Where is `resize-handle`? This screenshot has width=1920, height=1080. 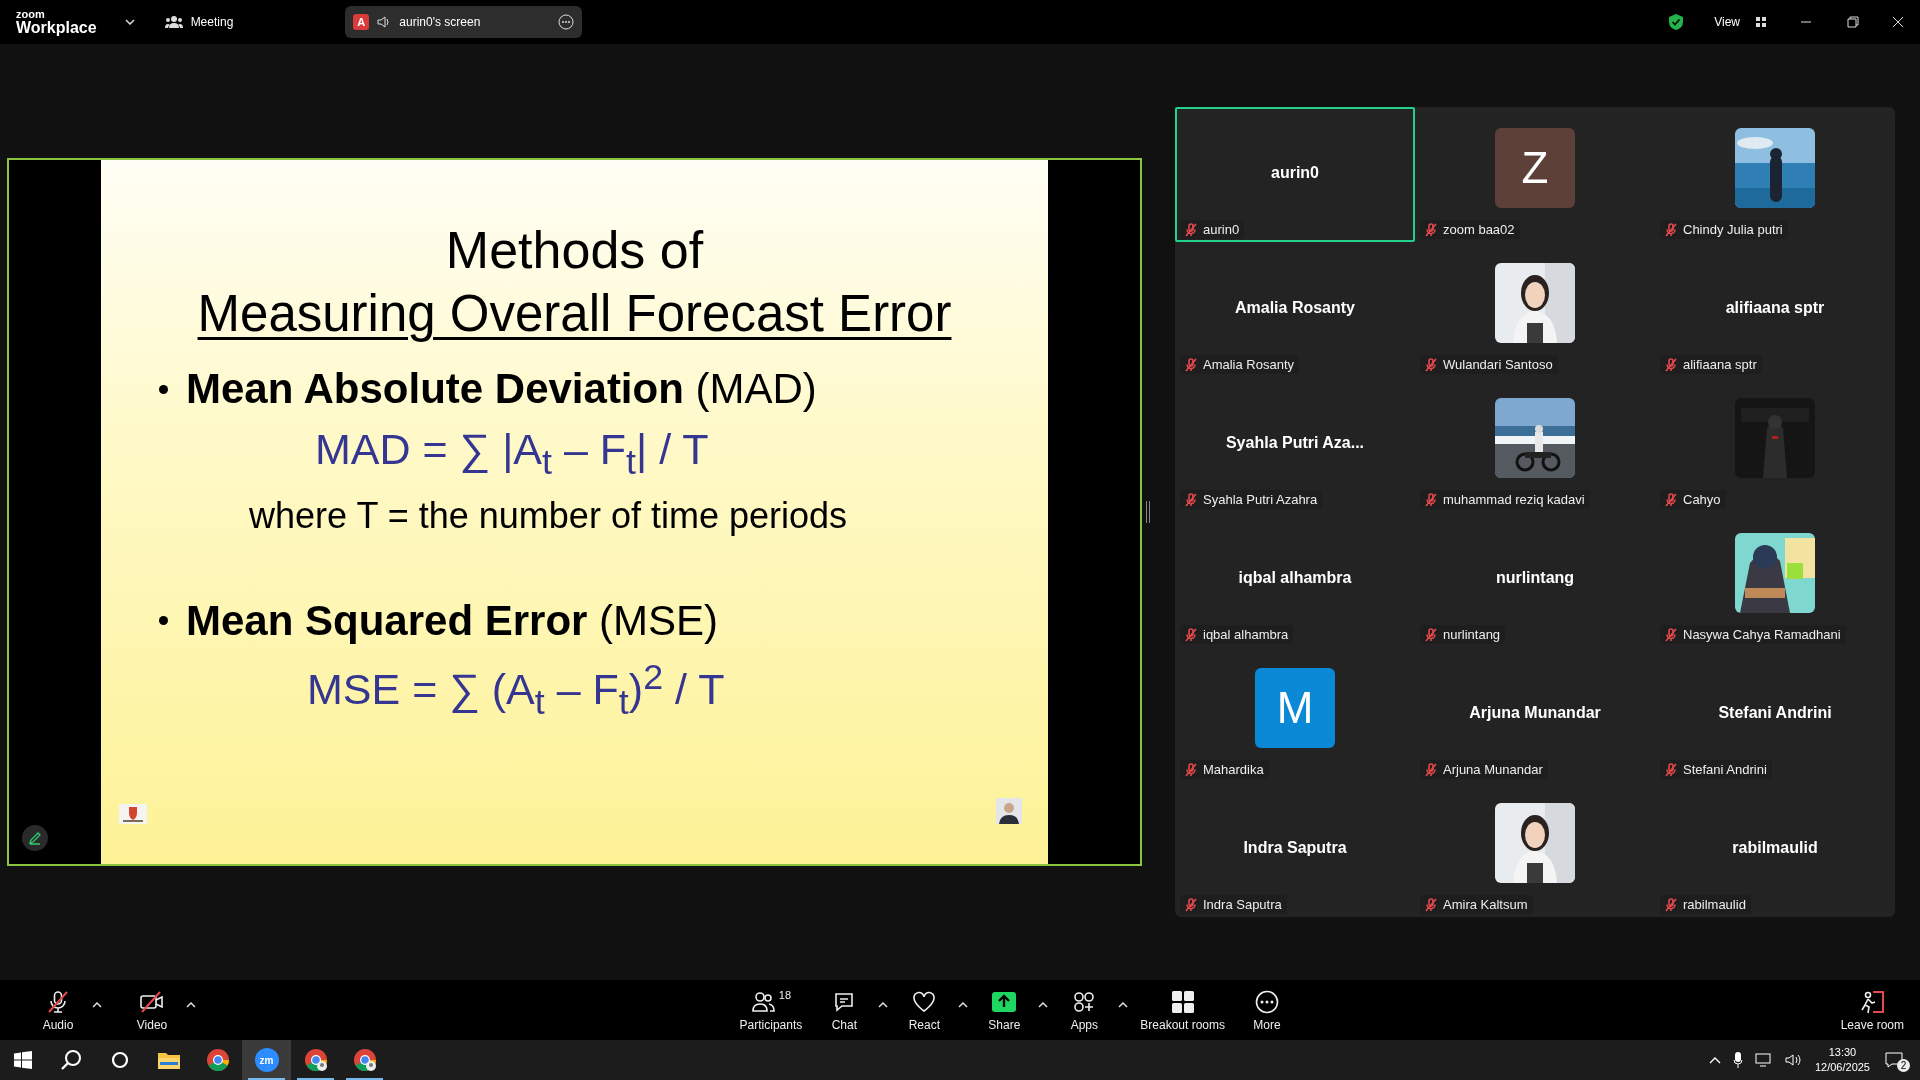
resize-handle is located at coordinates (1148, 512).